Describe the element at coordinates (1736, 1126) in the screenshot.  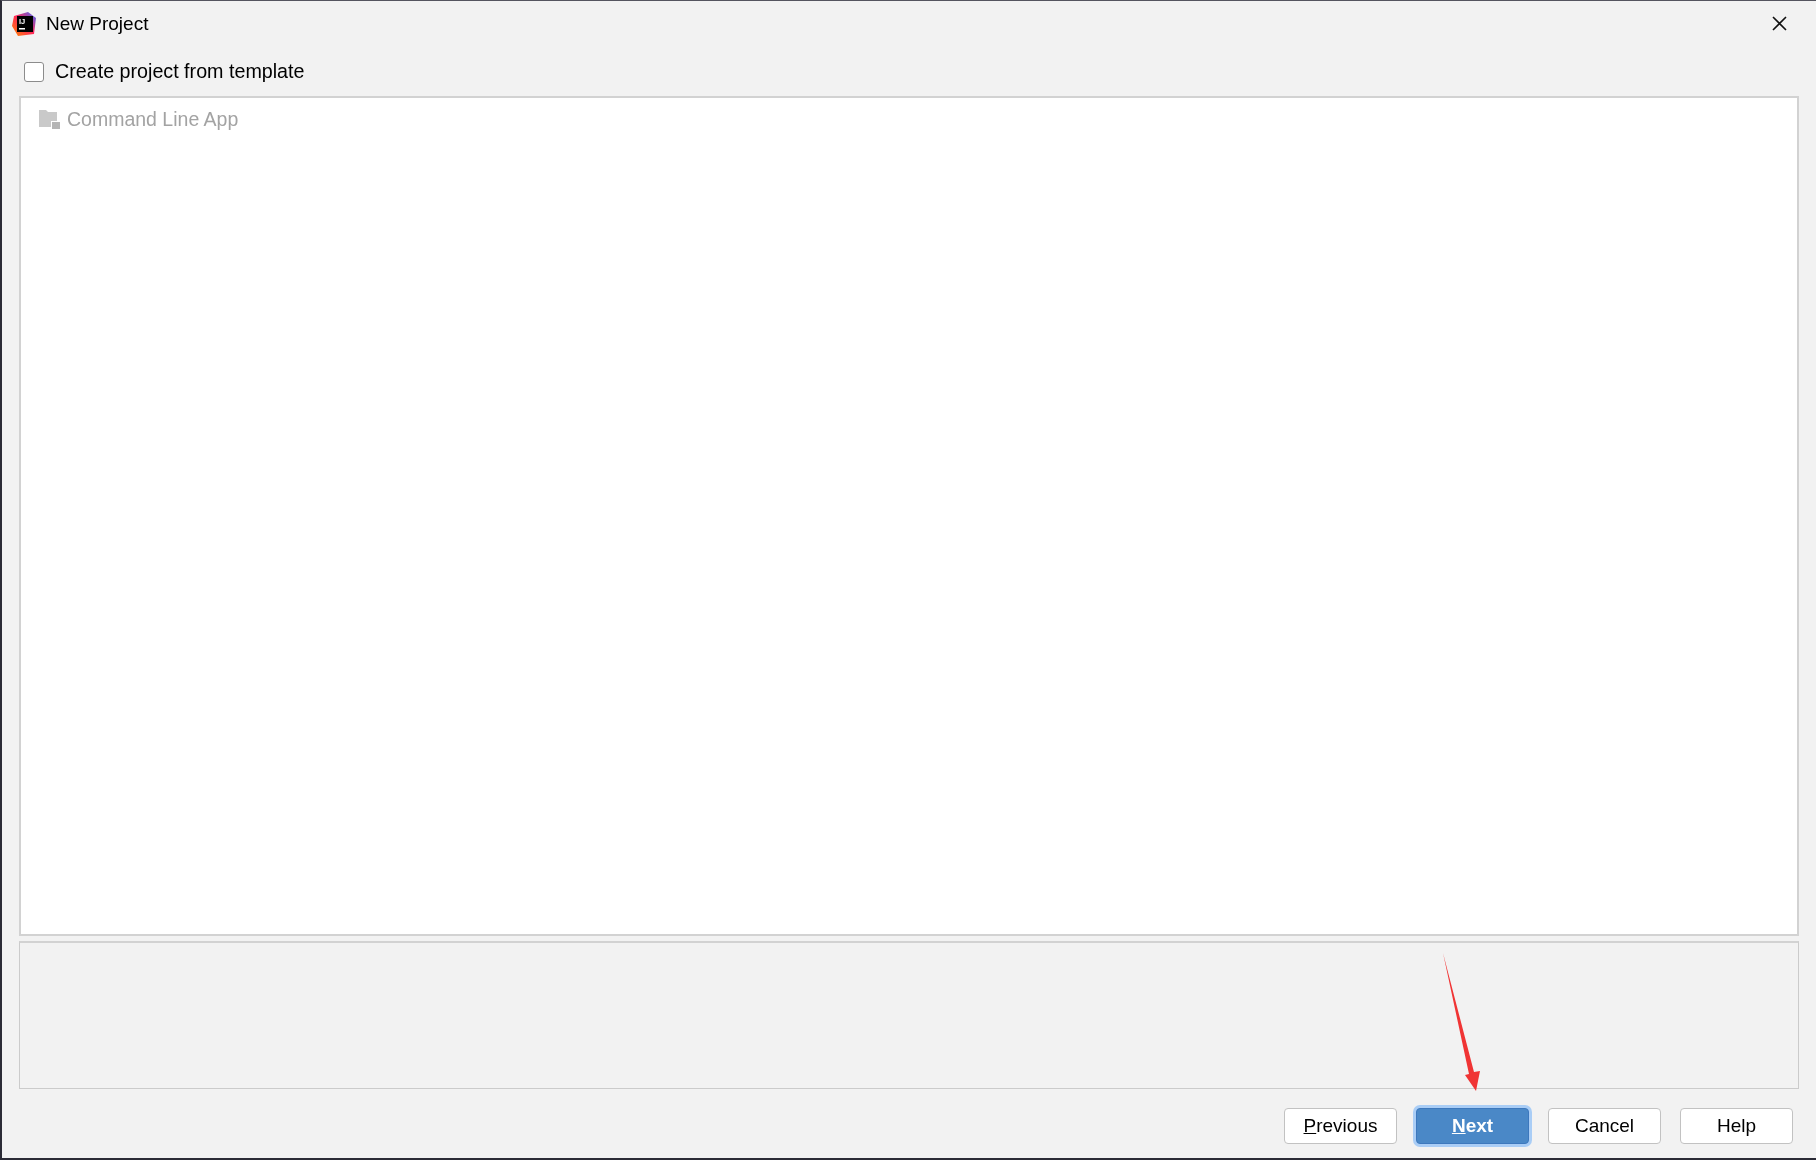
I see `help-button: Help` at that location.